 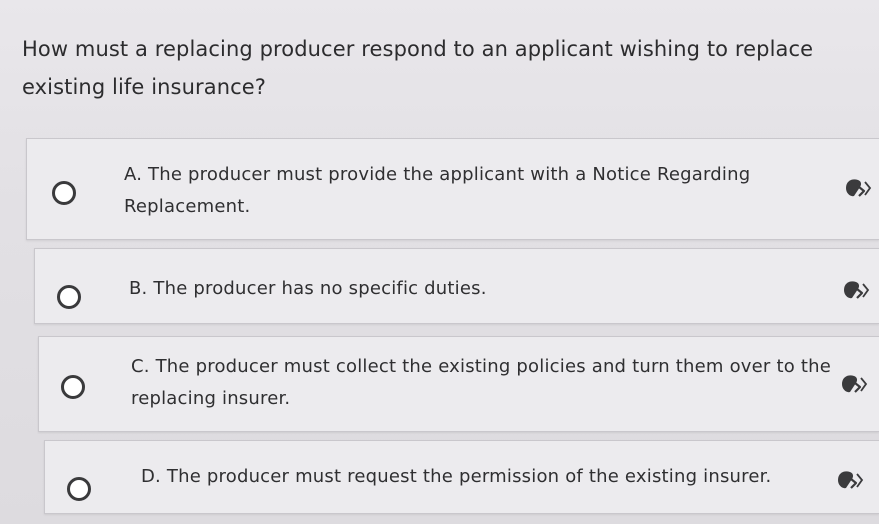 I want to click on answer-label-b: B. The producer has no specific duties., so click(x=308, y=288).